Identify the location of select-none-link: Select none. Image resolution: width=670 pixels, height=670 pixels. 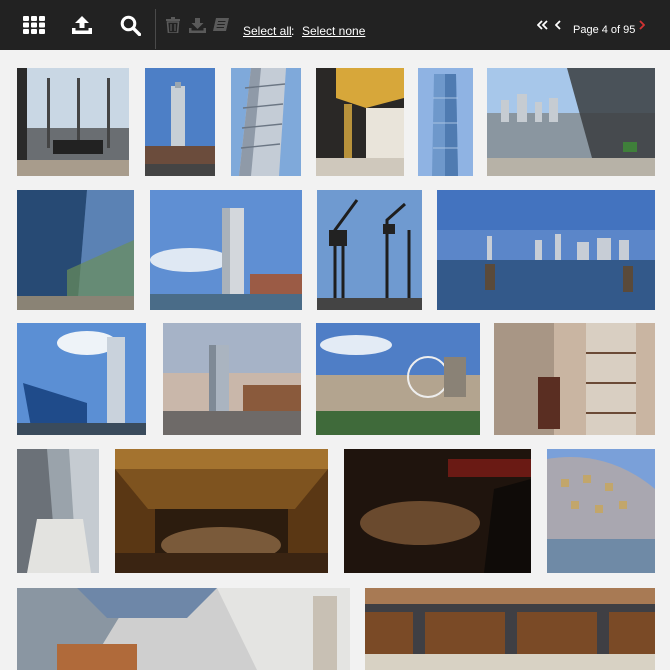
(333, 31).